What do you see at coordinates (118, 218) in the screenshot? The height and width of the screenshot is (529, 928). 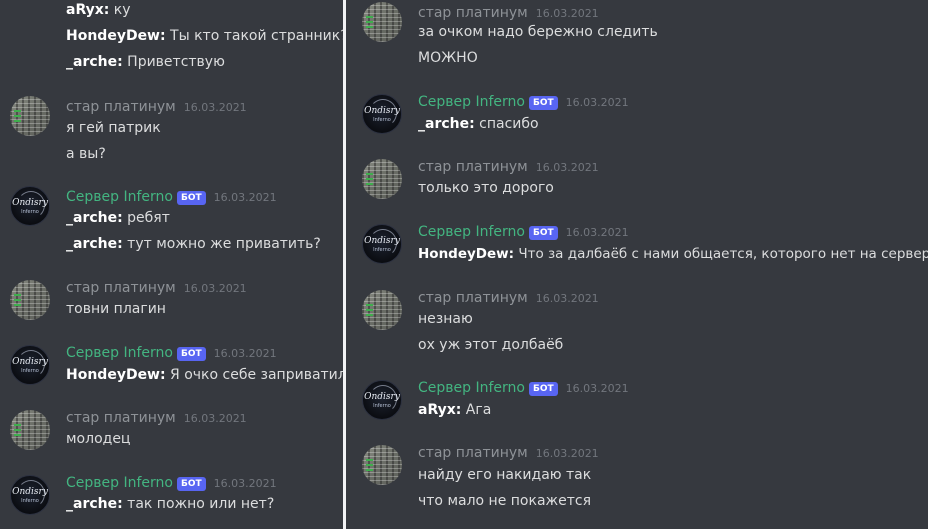 I see `message-line: _arche: ребят` at bounding box center [118, 218].